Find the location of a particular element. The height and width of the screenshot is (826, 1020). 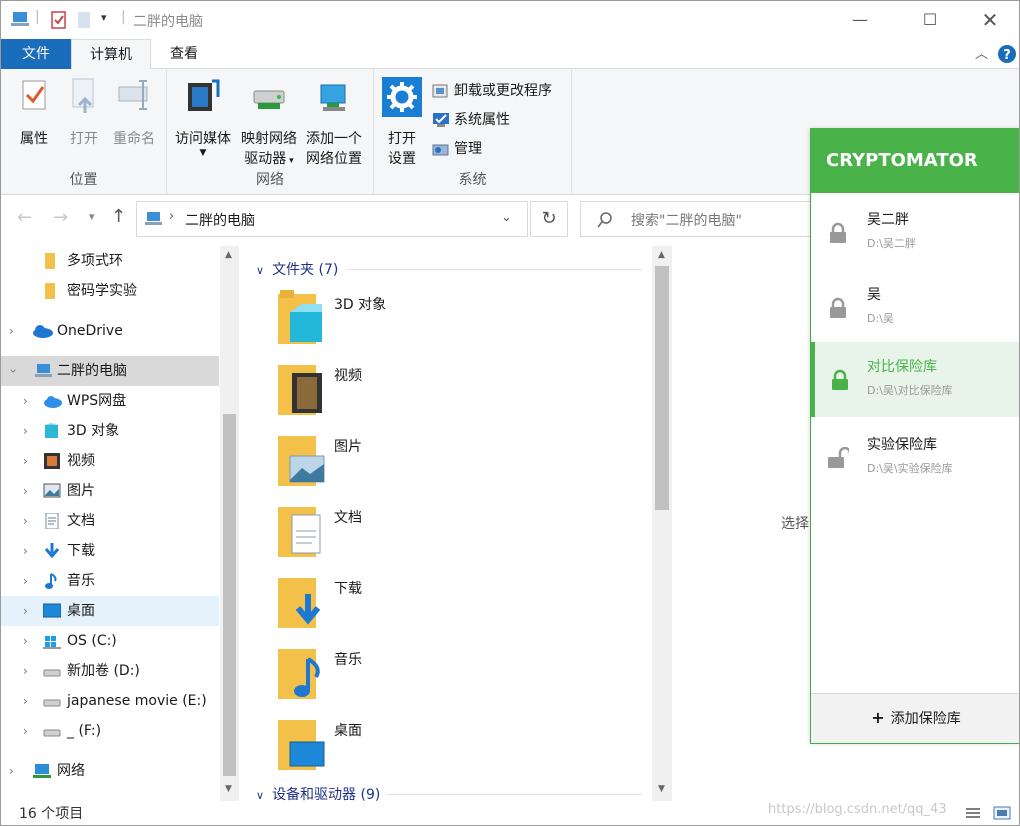

recent-locations-icon: ▾ is located at coordinates (92, 216).